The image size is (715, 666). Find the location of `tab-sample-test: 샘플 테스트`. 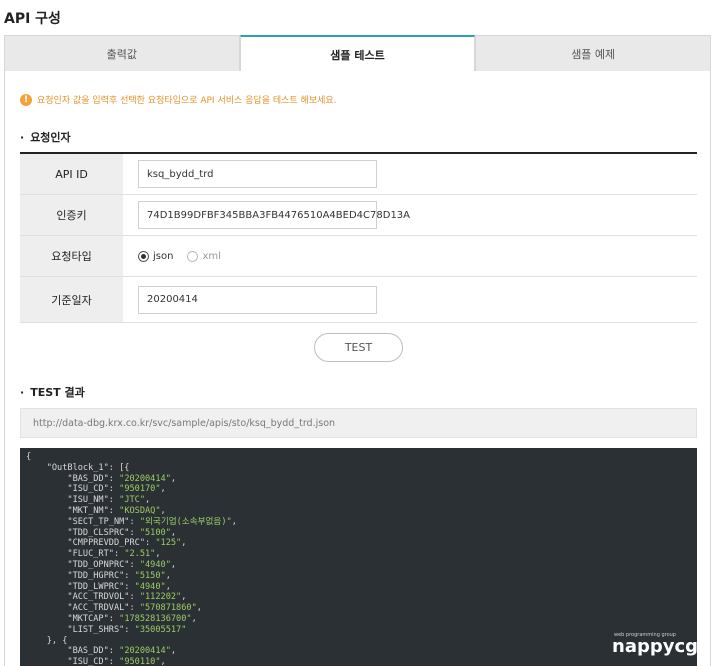

tab-sample-test: 샘플 테스트 is located at coordinates (357, 53).